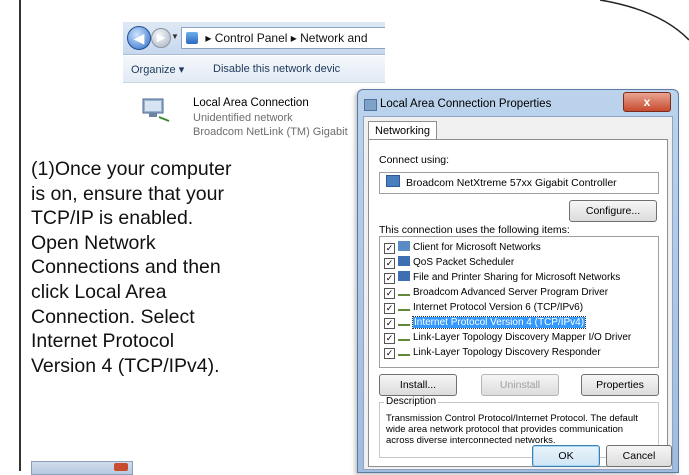 This screenshot has height=475, width=689. I want to click on connection-status: Unidentified network, so click(243, 118).